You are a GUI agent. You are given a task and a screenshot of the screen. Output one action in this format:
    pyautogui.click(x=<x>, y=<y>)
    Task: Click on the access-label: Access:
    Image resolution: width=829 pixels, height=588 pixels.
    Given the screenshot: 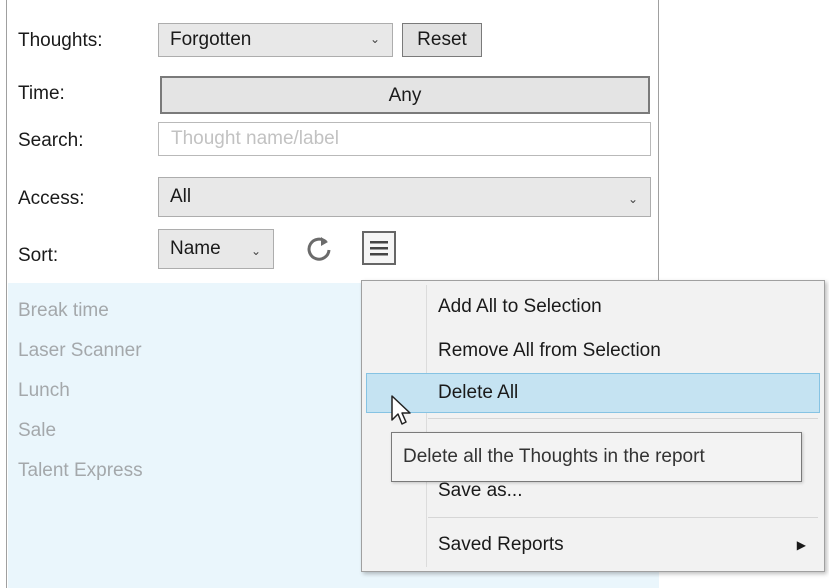 What is the action you would take?
    pyautogui.click(x=51, y=198)
    